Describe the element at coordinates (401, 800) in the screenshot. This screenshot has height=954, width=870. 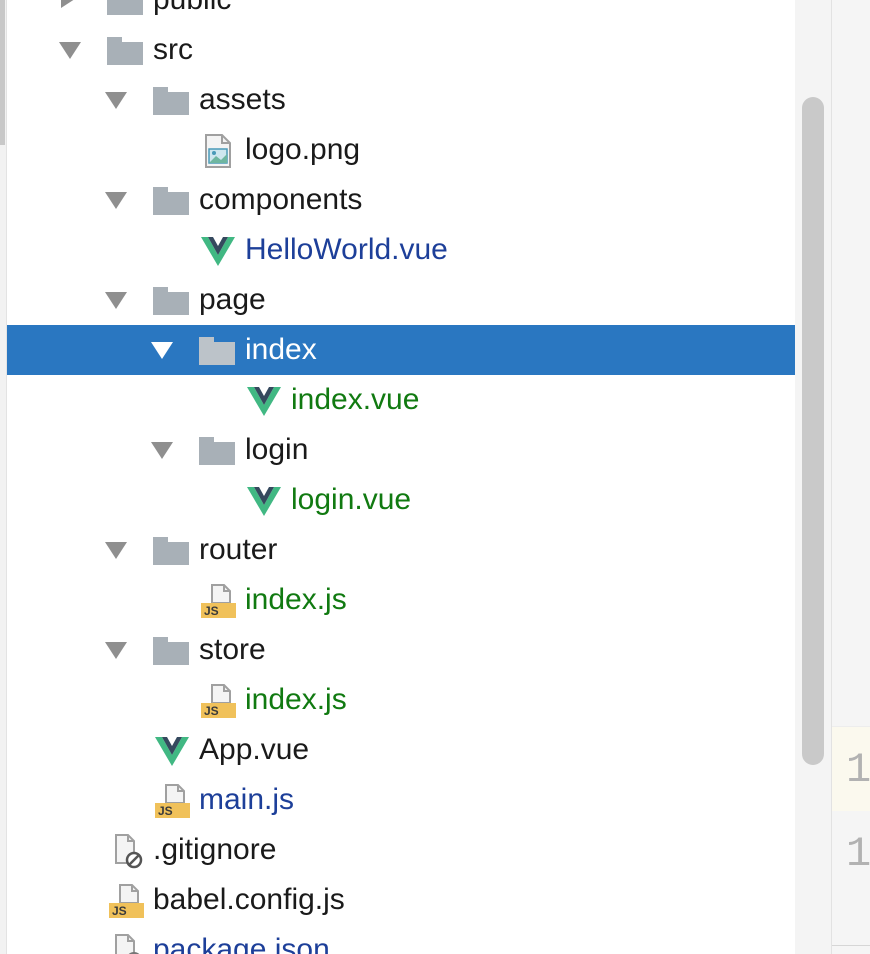
I see `tree-item-main-js: JS main.js` at that location.